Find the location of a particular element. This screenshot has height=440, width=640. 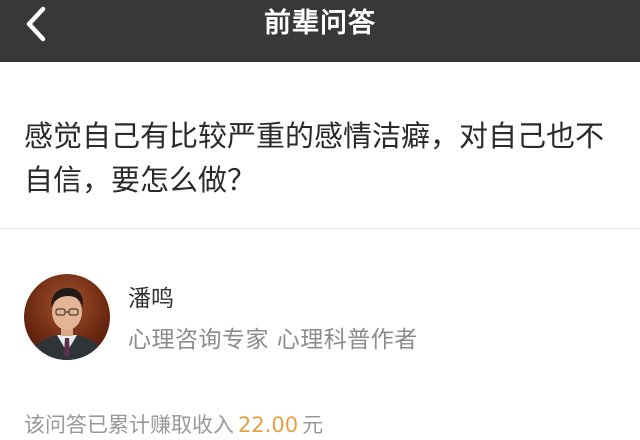

avatar is located at coordinates (67, 317).